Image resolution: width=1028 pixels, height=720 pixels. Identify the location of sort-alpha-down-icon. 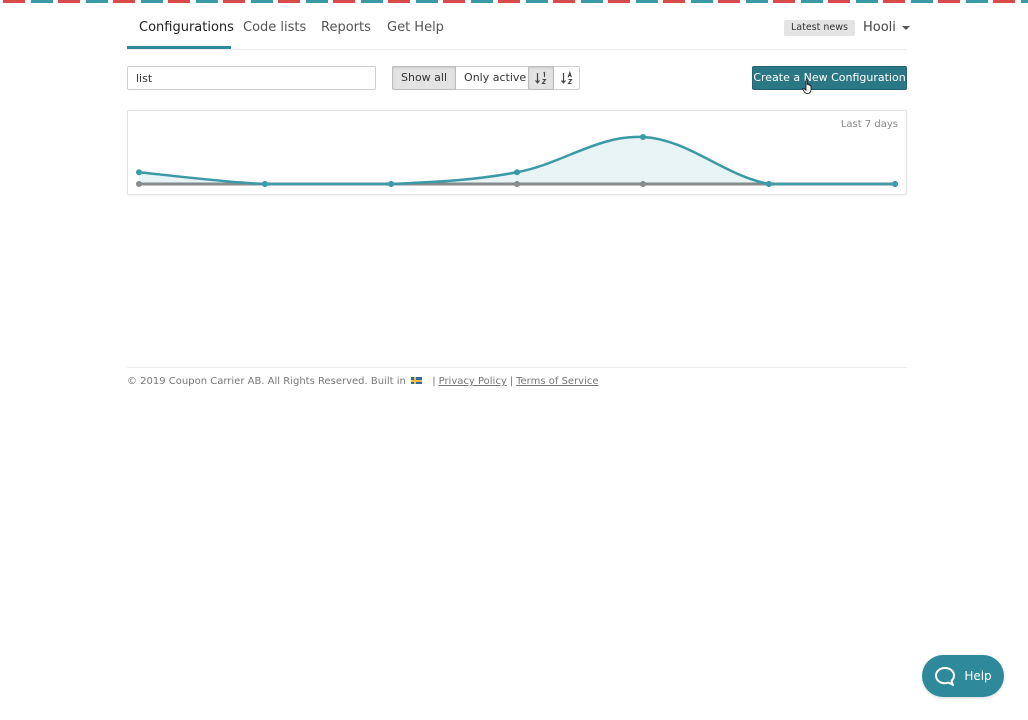
(566, 78).